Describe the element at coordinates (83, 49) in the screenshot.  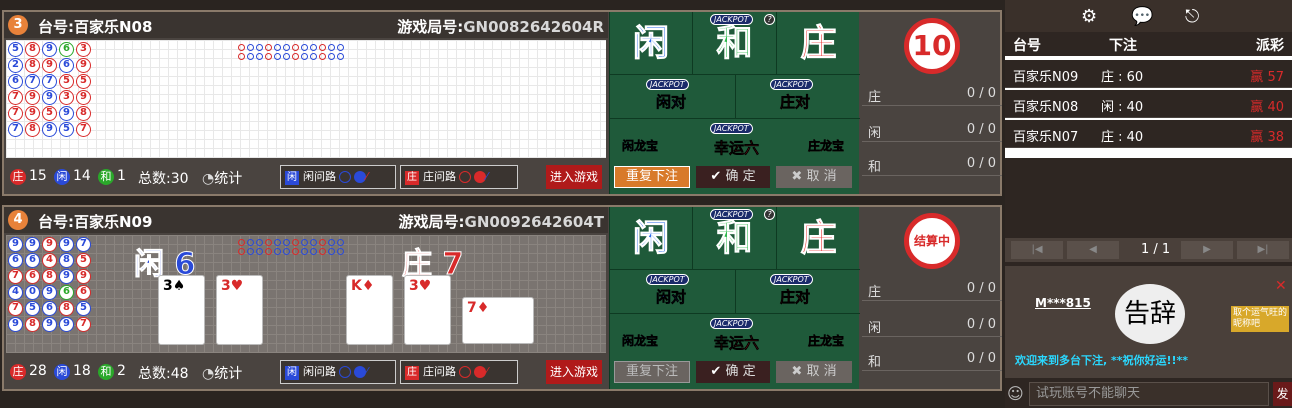
I see `bead: 3` at that location.